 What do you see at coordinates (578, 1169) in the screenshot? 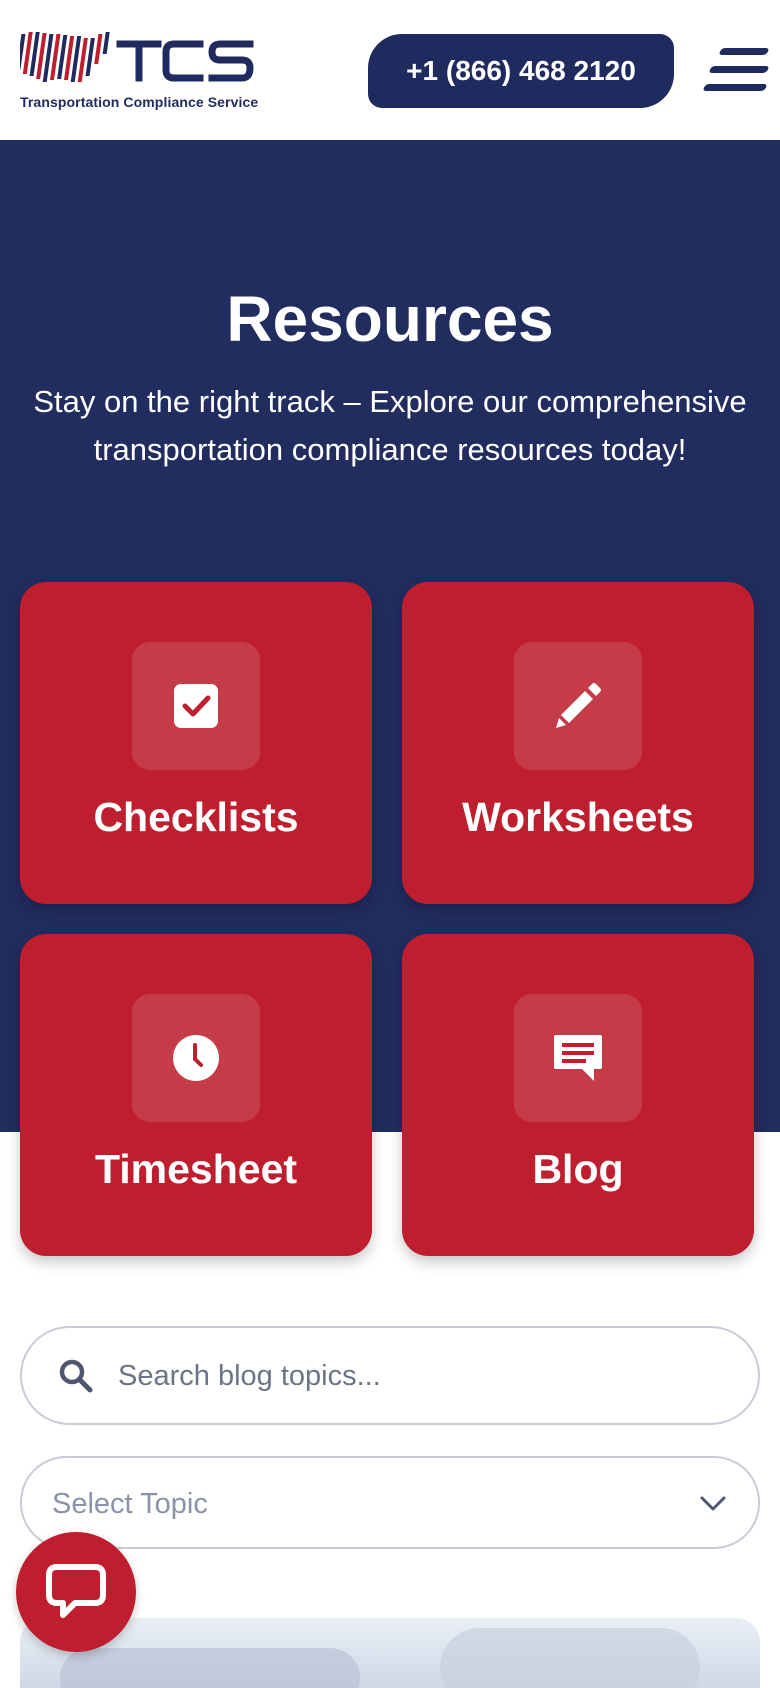
I see `card-label: Blog` at bounding box center [578, 1169].